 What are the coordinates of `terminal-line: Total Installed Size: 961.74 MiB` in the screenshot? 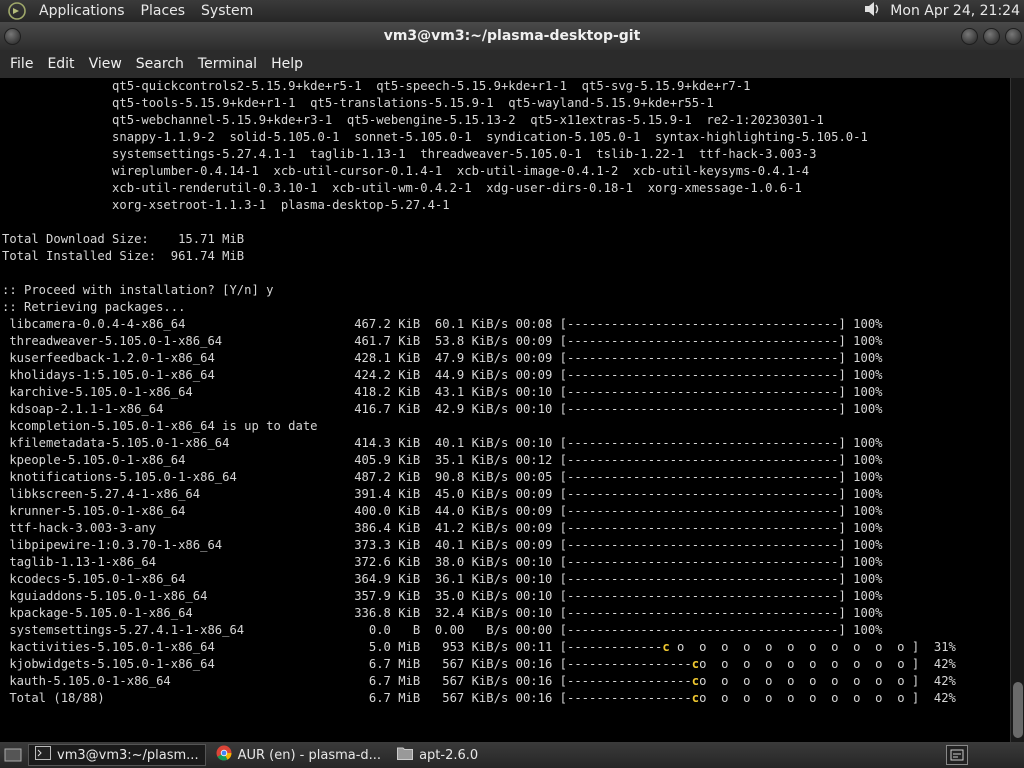 It's located at (123, 256).